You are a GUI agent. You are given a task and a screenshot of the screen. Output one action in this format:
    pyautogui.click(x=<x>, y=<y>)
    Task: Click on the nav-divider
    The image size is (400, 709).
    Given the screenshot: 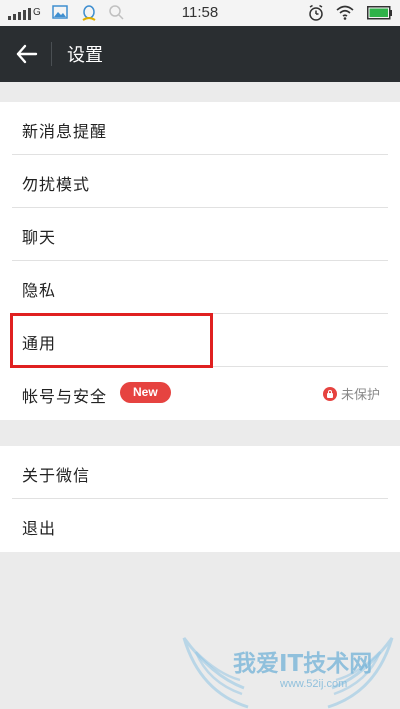 What is the action you would take?
    pyautogui.click(x=51, y=54)
    